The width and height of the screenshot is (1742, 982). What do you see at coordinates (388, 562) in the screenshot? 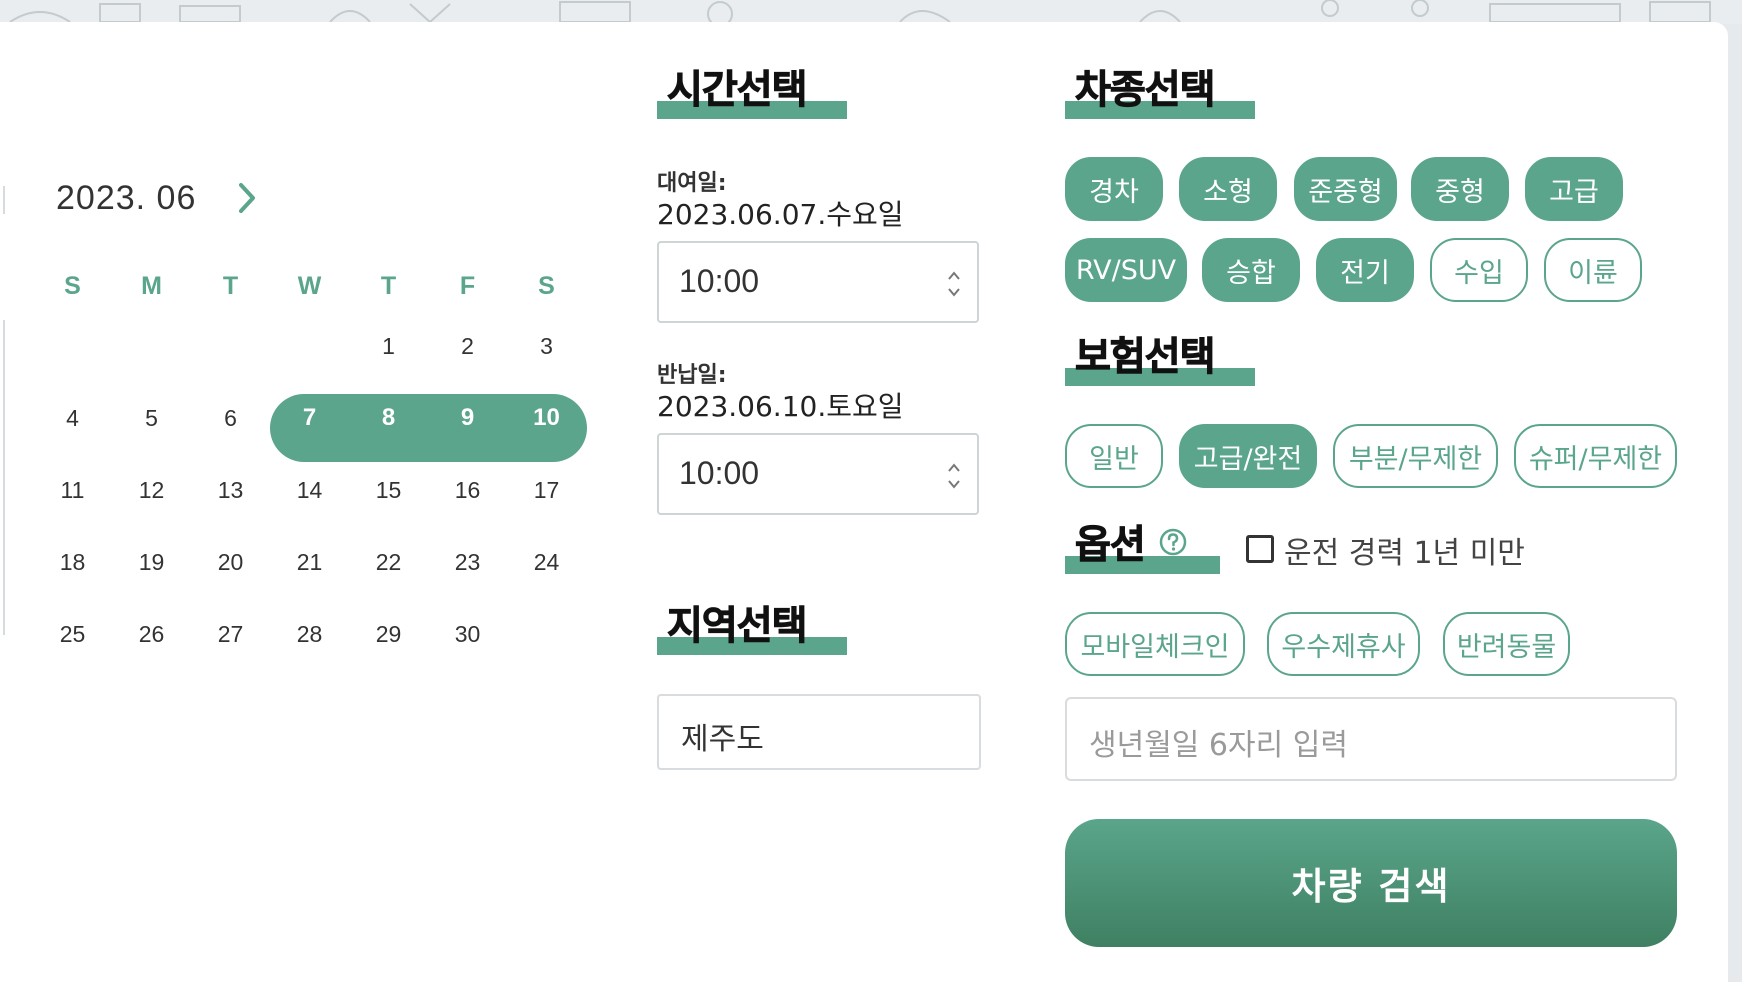
I see `calendar-day: 22` at bounding box center [388, 562].